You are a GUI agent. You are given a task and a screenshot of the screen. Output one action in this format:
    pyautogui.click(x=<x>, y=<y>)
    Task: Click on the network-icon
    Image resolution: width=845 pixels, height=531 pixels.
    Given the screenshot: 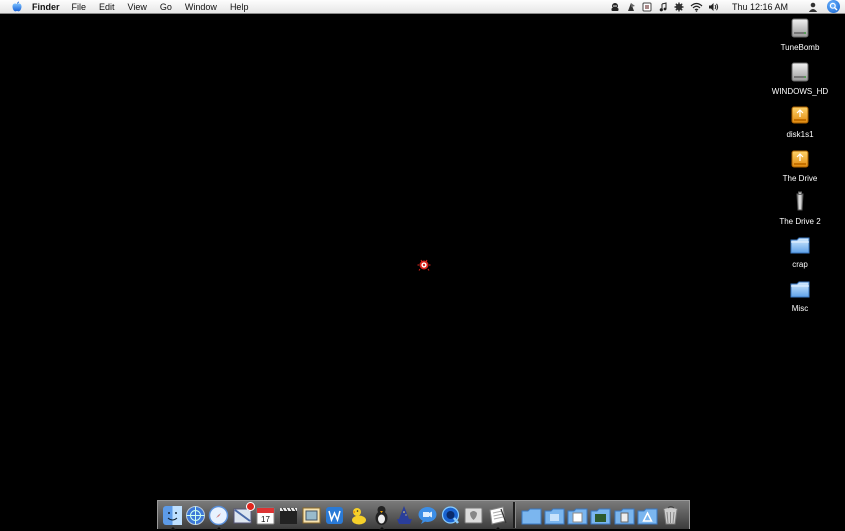 What is the action you would take?
    pyautogui.click(x=195, y=515)
    